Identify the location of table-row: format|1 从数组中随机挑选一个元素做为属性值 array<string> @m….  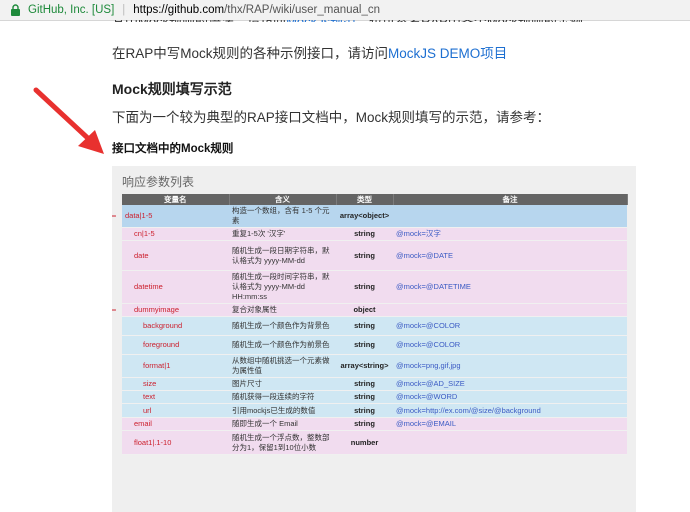
(374, 366).